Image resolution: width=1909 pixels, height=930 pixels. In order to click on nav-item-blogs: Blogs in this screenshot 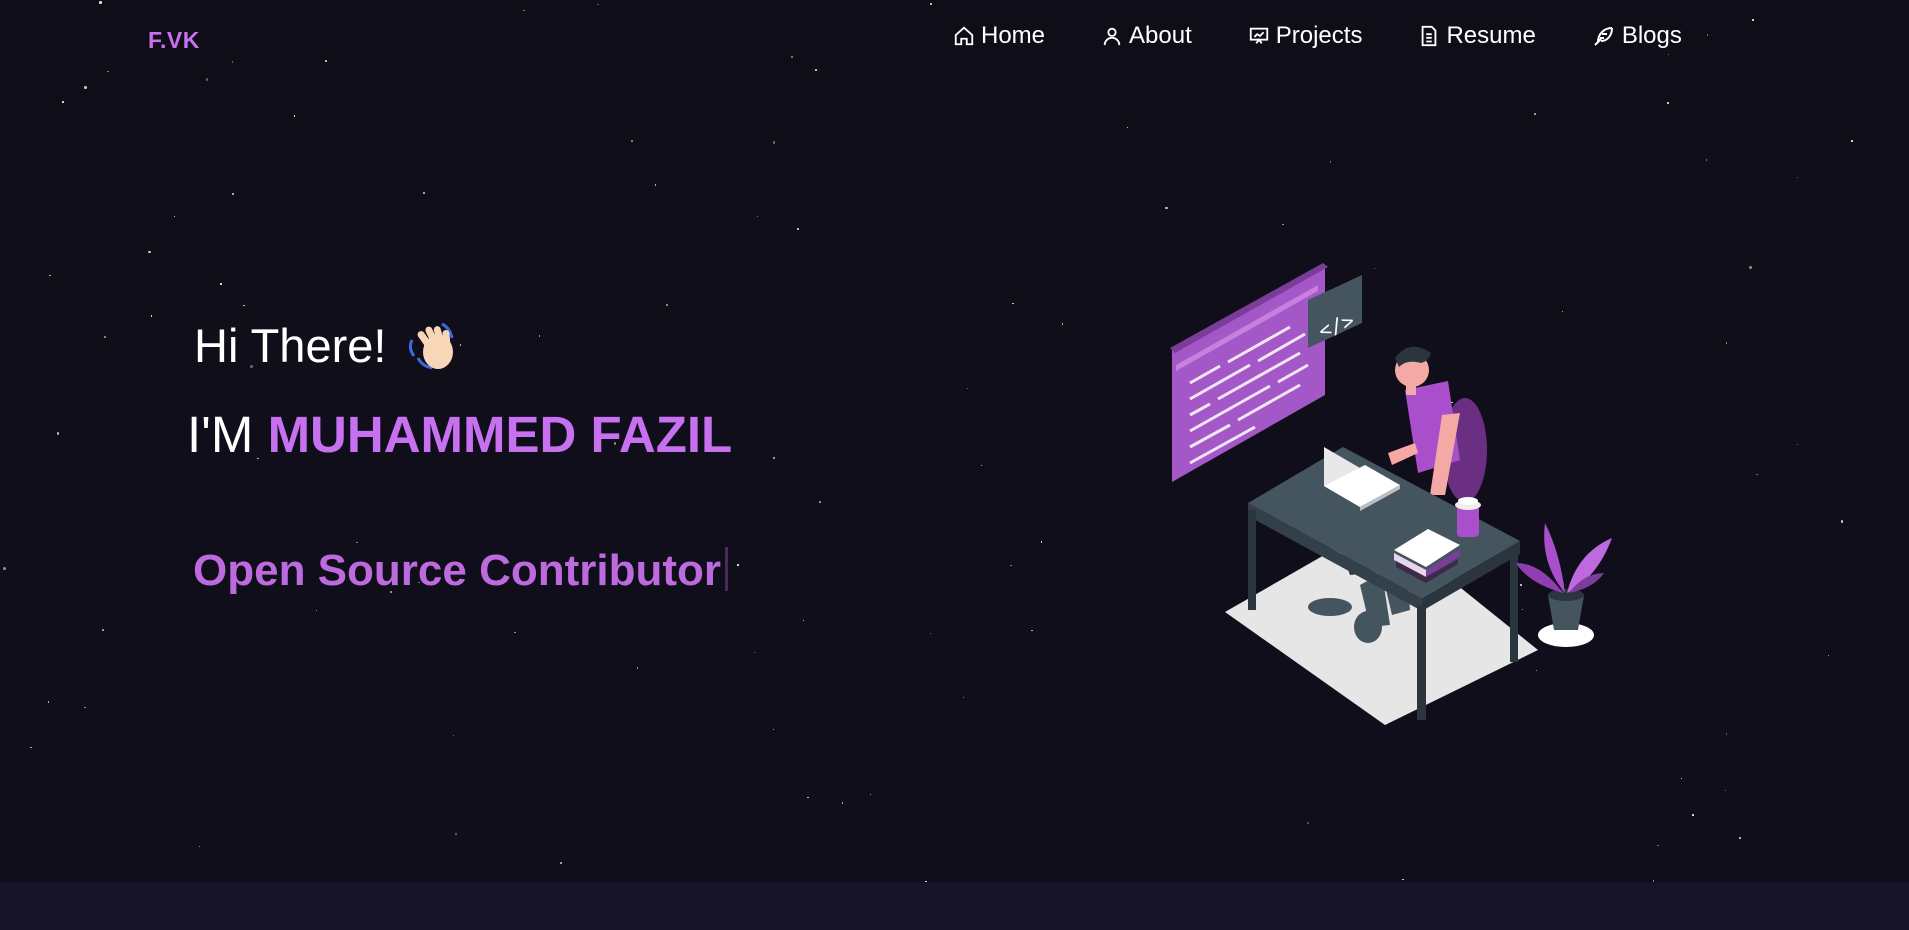, I will do `click(1637, 36)`.